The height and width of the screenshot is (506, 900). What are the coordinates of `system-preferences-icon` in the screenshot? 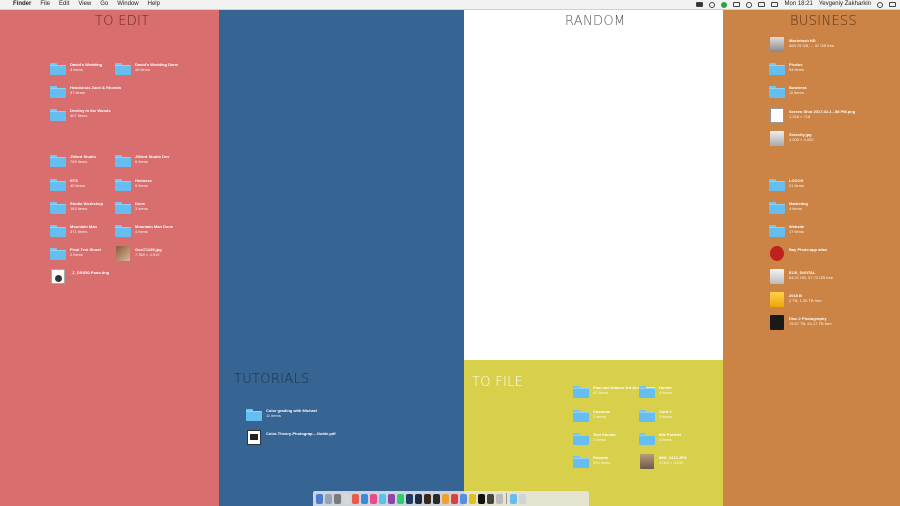 It's located at (337, 498).